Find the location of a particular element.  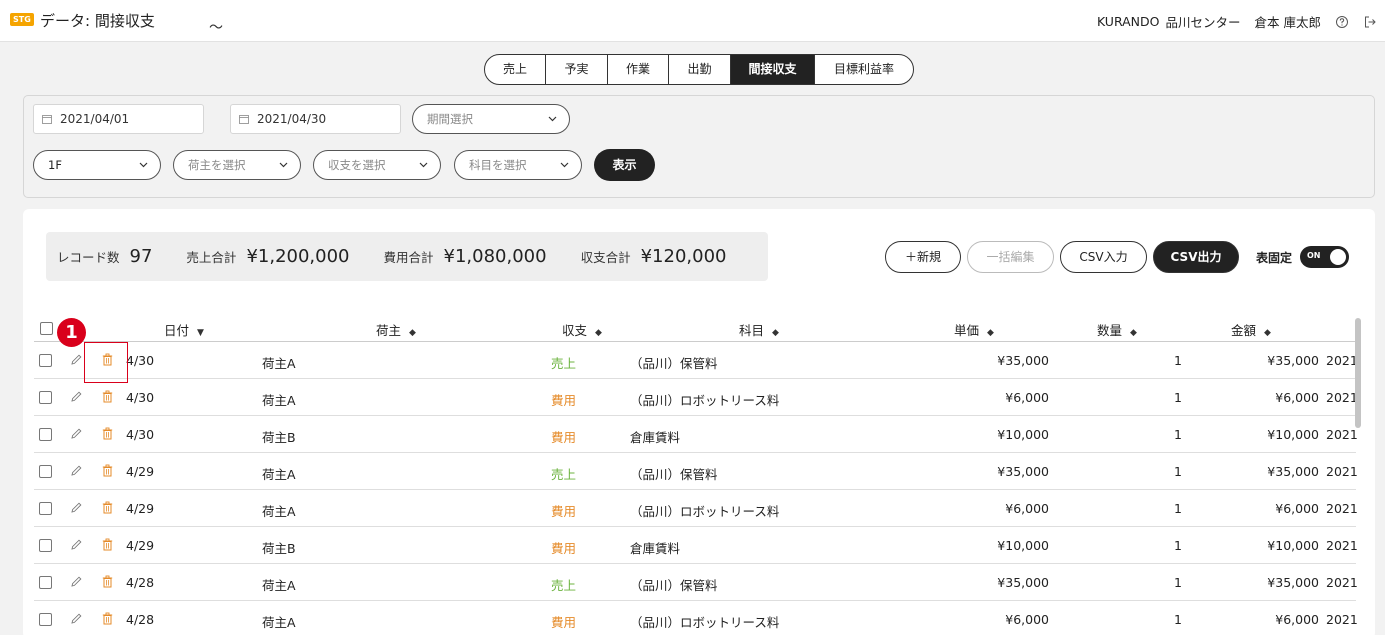

table-row: 4/29 荷主A 売上 （品川）保管料 ¥35,000 1 ¥35,000 2021 is located at coordinates (696, 471).